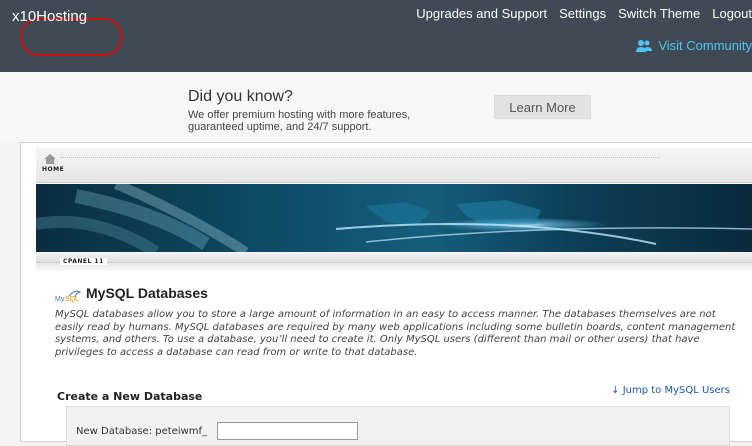  Describe the element at coordinates (240, 96) in the screenshot. I see `promo-title: Did you know?` at that location.